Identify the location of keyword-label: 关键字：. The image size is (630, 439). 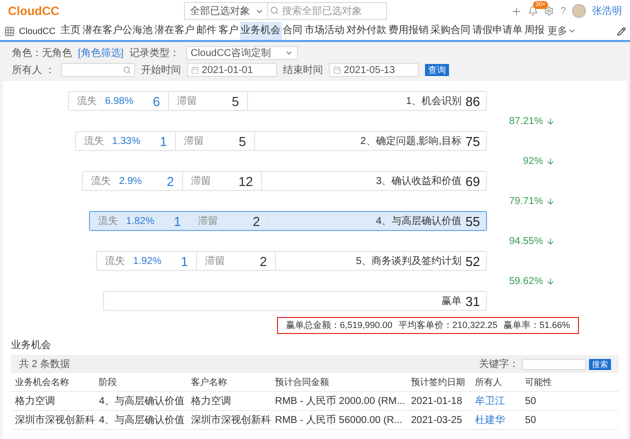
(499, 364).